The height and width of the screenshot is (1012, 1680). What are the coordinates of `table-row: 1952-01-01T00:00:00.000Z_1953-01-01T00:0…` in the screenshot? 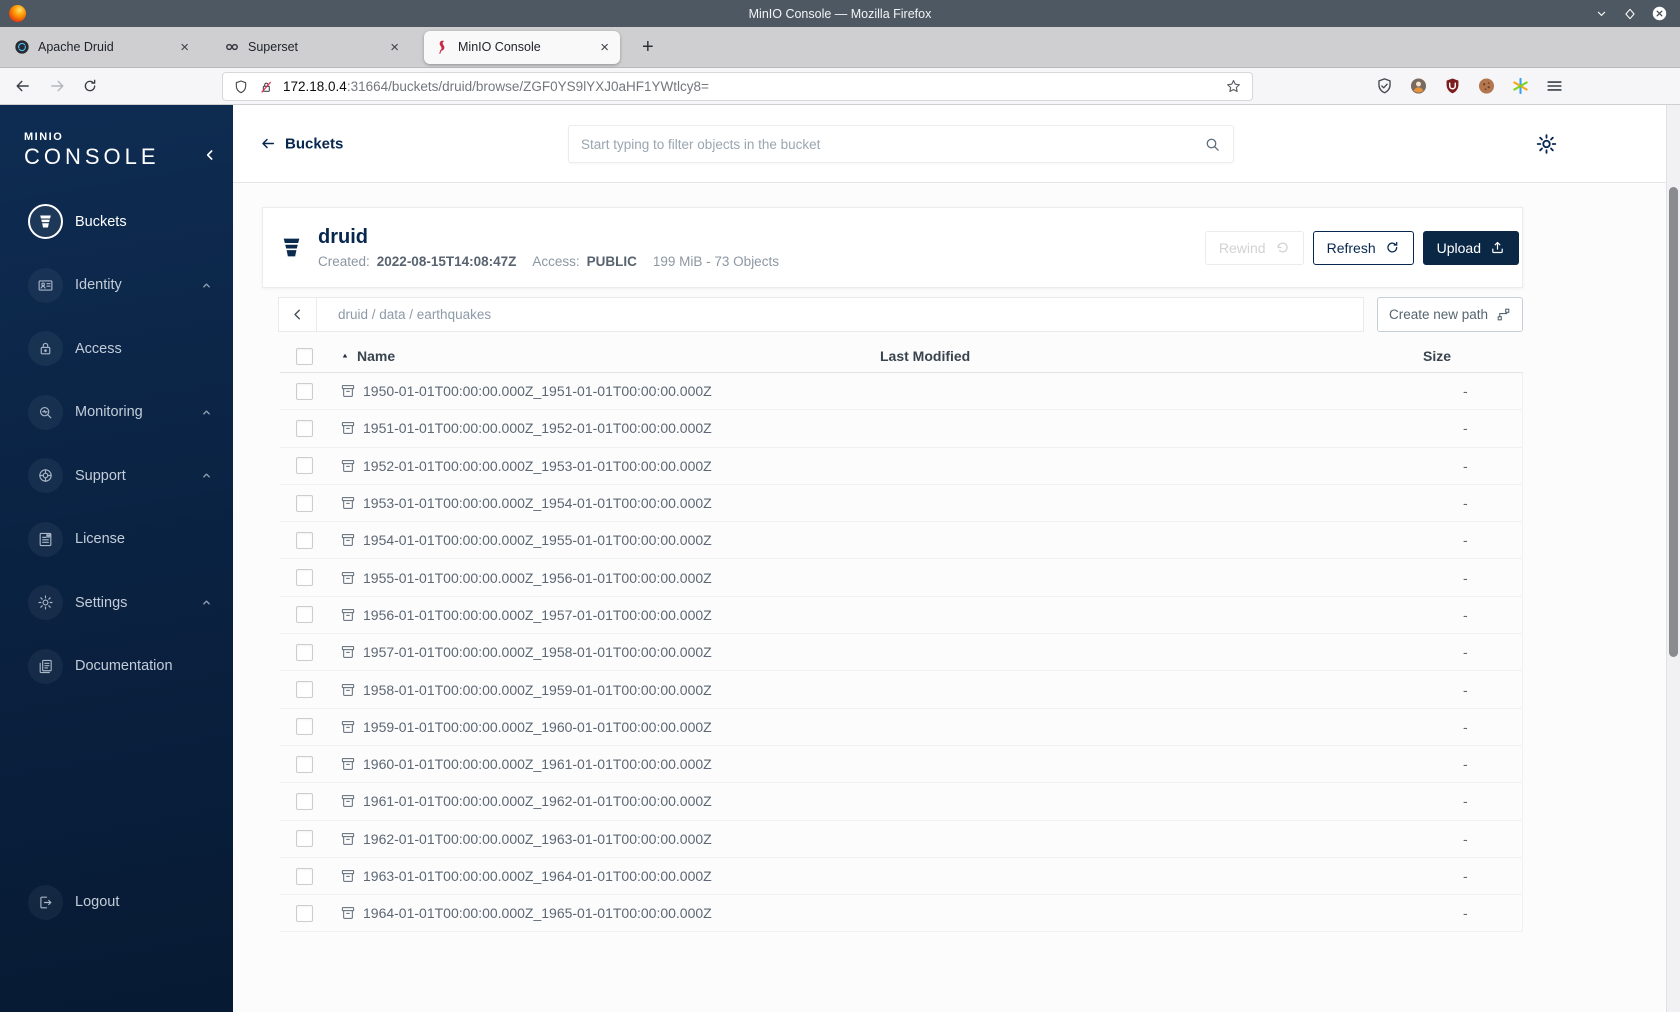 It's located at (901, 466).